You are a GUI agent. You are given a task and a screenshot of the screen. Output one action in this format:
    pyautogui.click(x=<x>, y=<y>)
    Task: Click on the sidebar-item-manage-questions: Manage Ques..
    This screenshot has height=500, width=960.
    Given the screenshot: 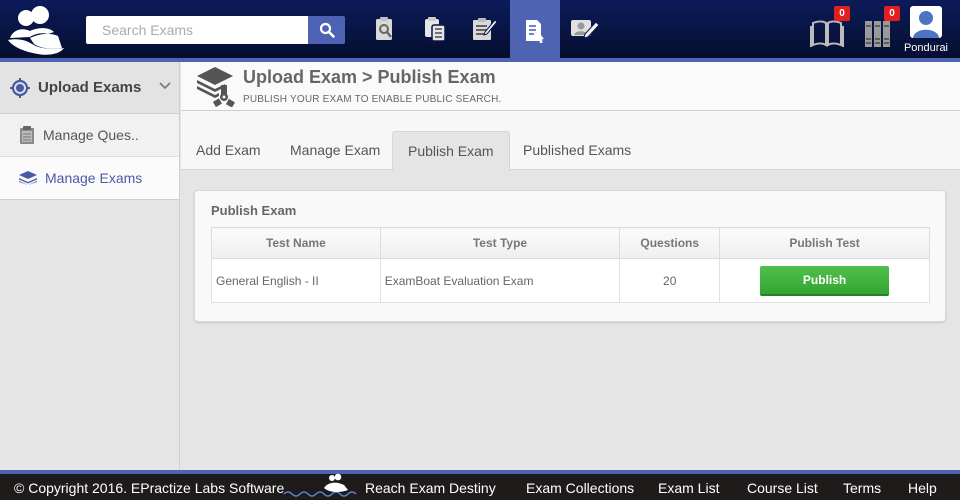 What is the action you would take?
    pyautogui.click(x=89, y=135)
    